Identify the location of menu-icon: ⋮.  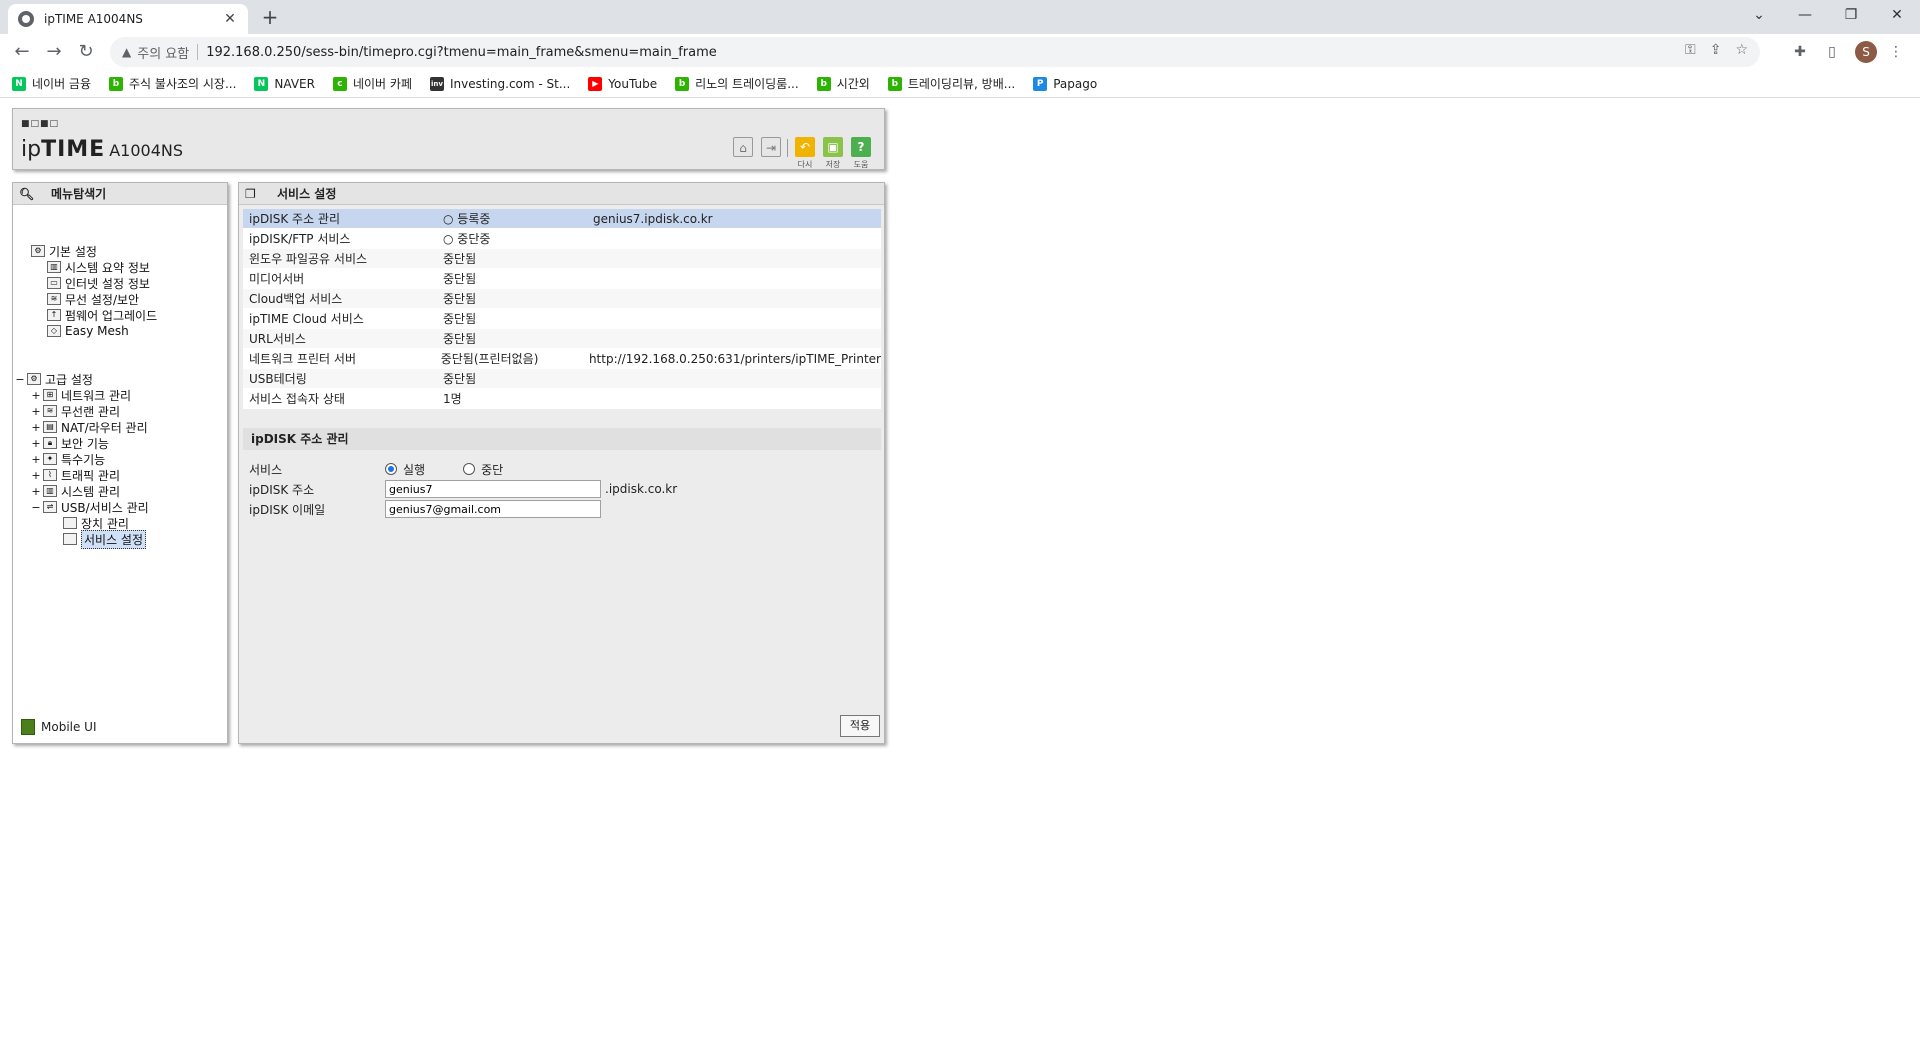
(1896, 52).